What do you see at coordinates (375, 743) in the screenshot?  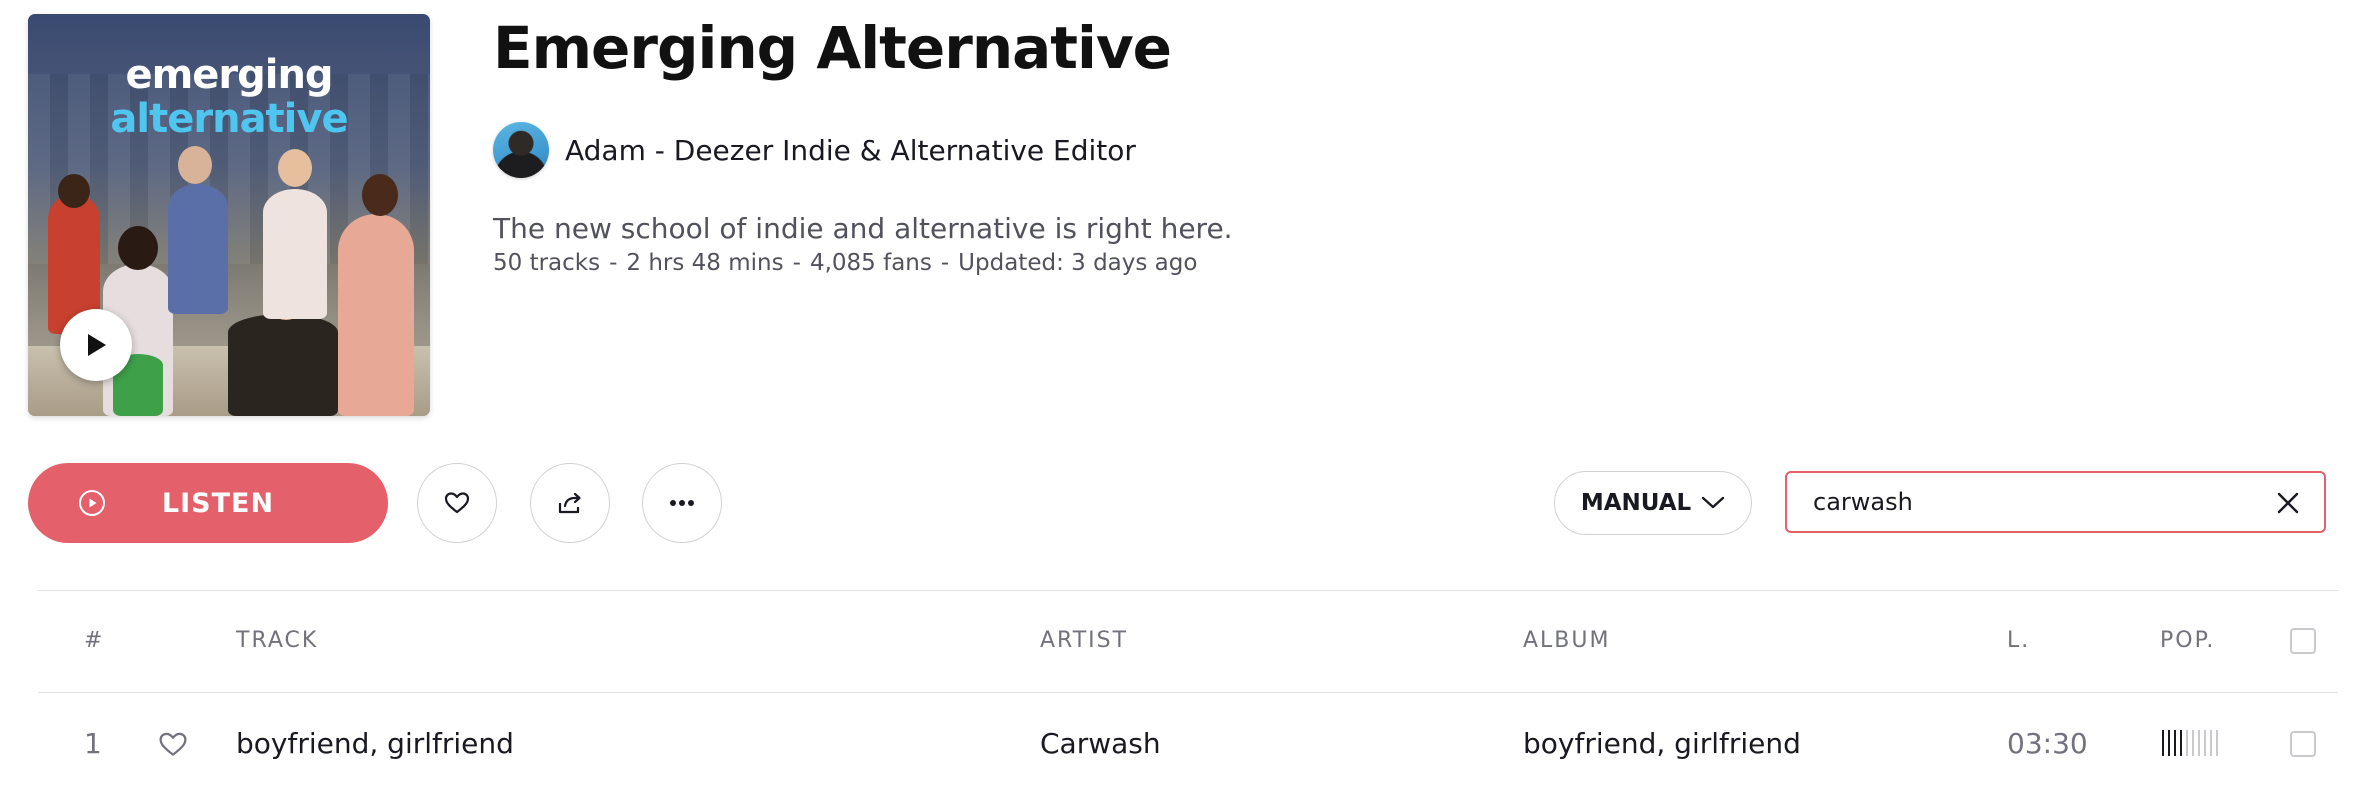 I see `track-title: boyfriend, girlfriend` at bounding box center [375, 743].